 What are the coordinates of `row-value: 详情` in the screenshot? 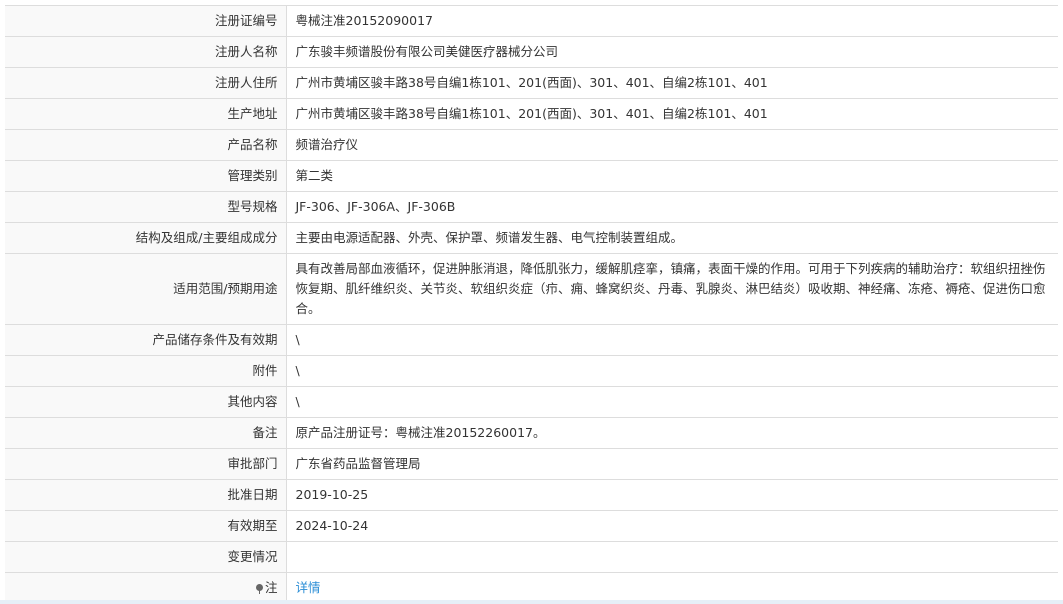 It's located at (672, 588).